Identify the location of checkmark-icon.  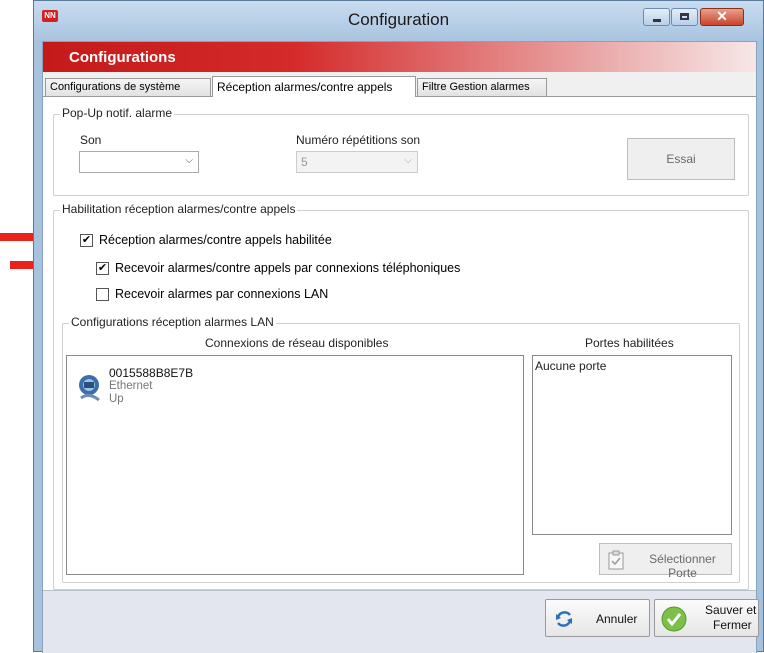
(674, 619).